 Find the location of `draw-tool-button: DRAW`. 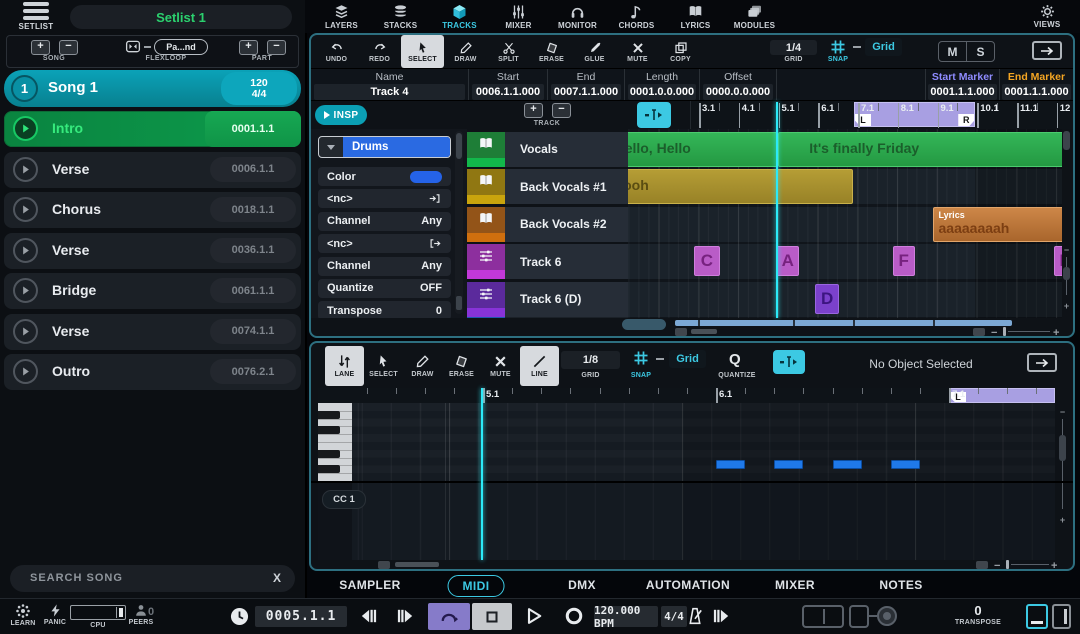

draw-tool-button: DRAW is located at coordinates (422, 366).